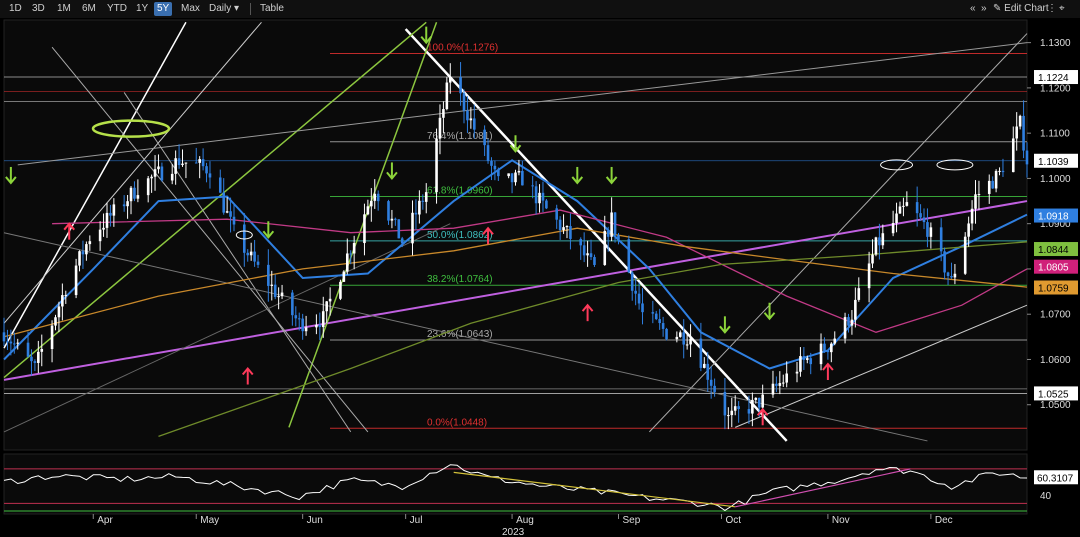 This screenshot has width=1080, height=537. I want to click on more-options-icon: ⋮, so click(1052, 9).